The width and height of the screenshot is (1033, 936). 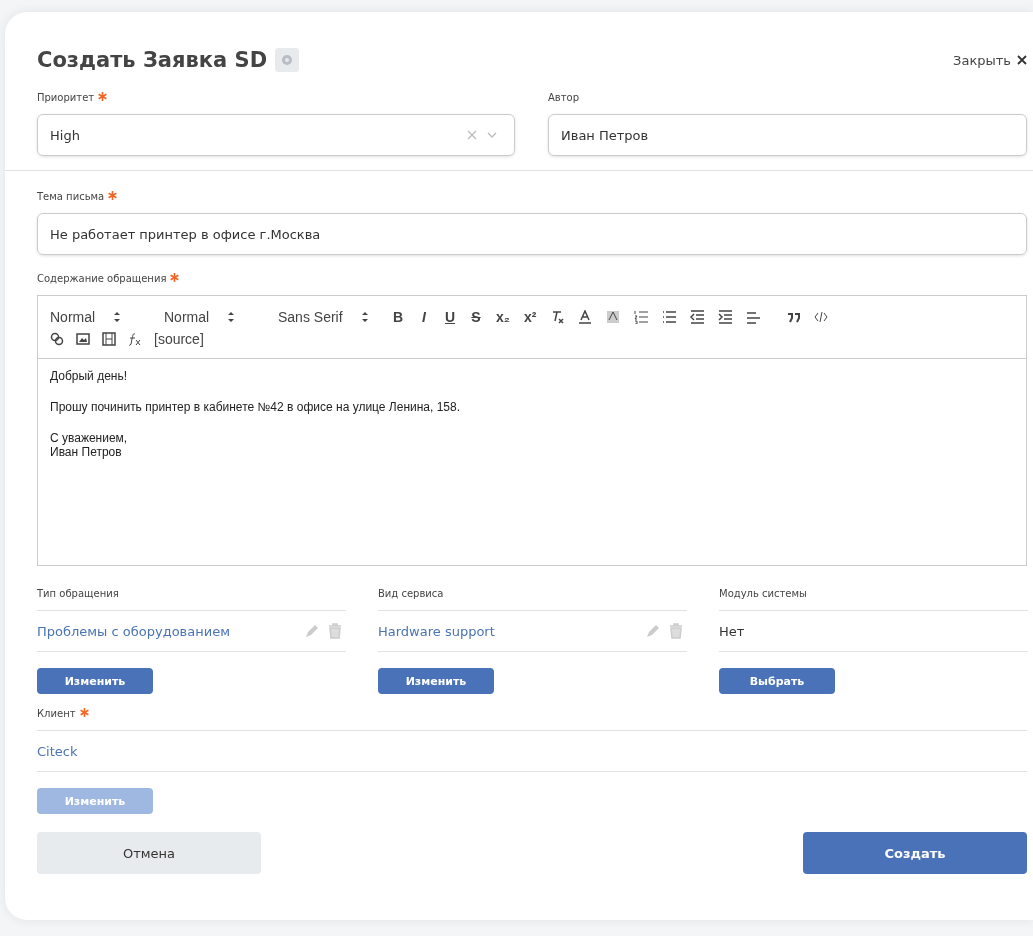 What do you see at coordinates (149, 853) in the screenshot?
I see `cancel-button: Отмена` at bounding box center [149, 853].